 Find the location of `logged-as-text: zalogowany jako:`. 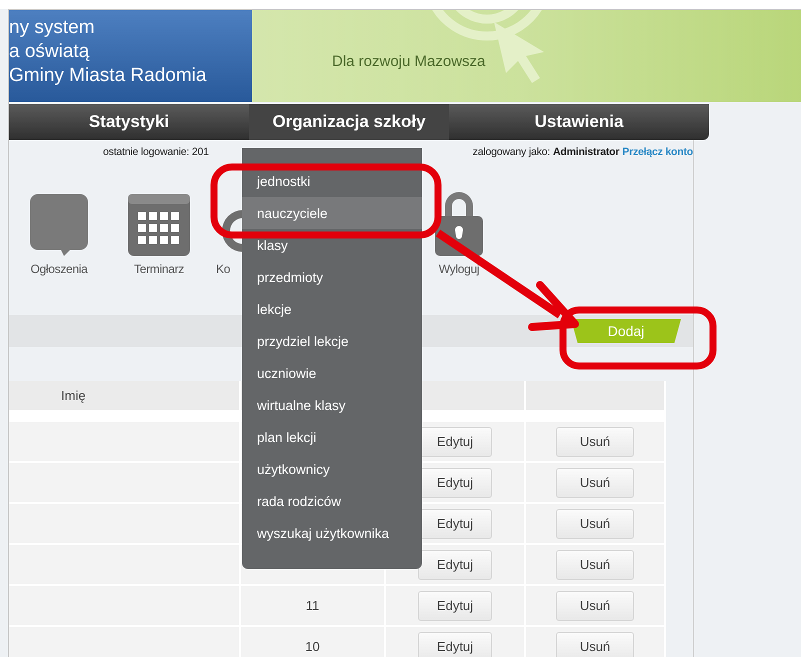

logged-as-text: zalogowany jako: is located at coordinates (511, 152).